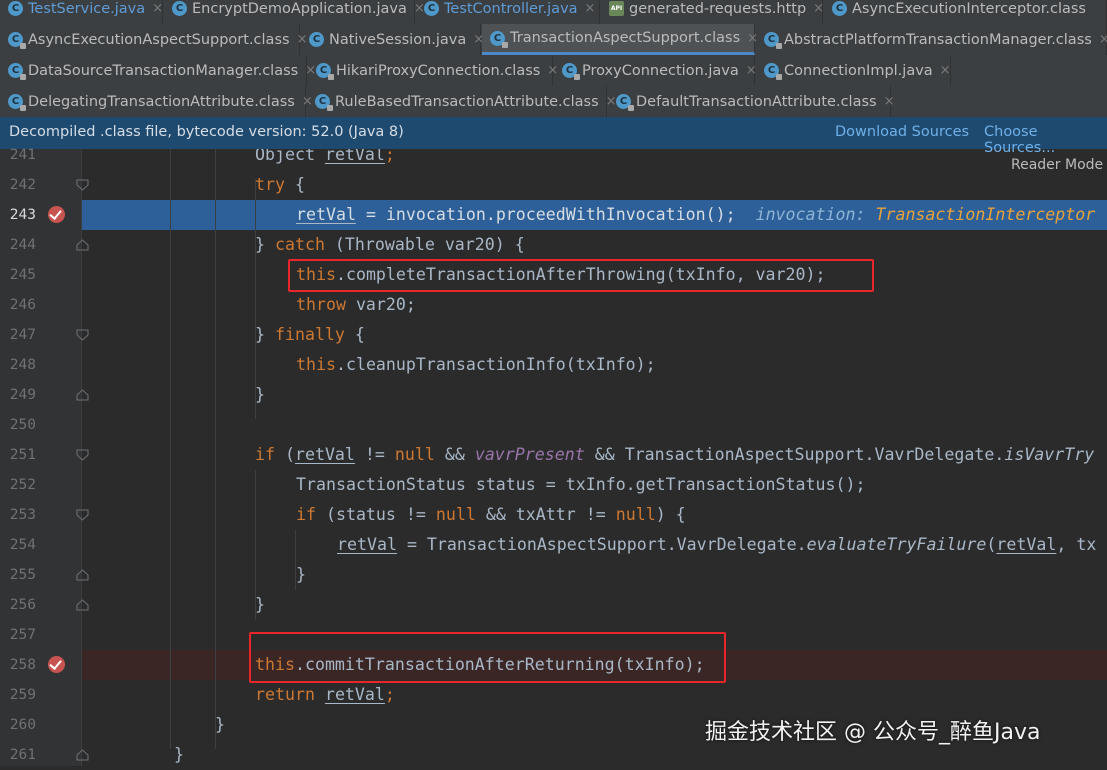 This screenshot has height=770, width=1107. Describe the element at coordinates (487, 657) in the screenshot. I see `highlight-box-after-returning` at that location.